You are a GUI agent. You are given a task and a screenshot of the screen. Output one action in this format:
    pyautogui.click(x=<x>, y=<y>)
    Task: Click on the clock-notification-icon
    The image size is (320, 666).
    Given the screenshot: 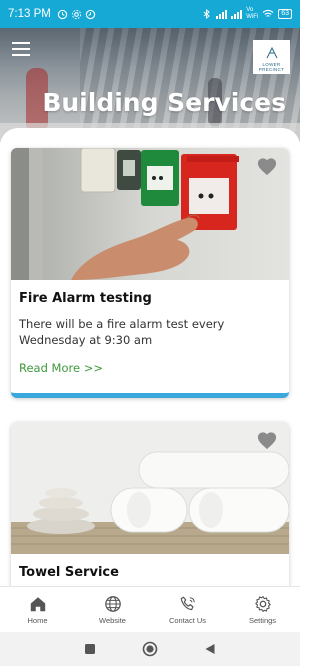 What is the action you would take?
    pyautogui.click(x=62, y=14)
    